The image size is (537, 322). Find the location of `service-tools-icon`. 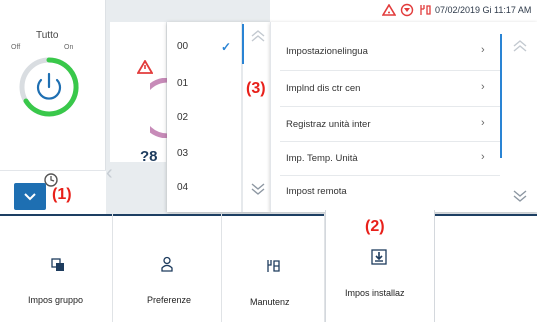

service-tools-icon is located at coordinates (425, 10).